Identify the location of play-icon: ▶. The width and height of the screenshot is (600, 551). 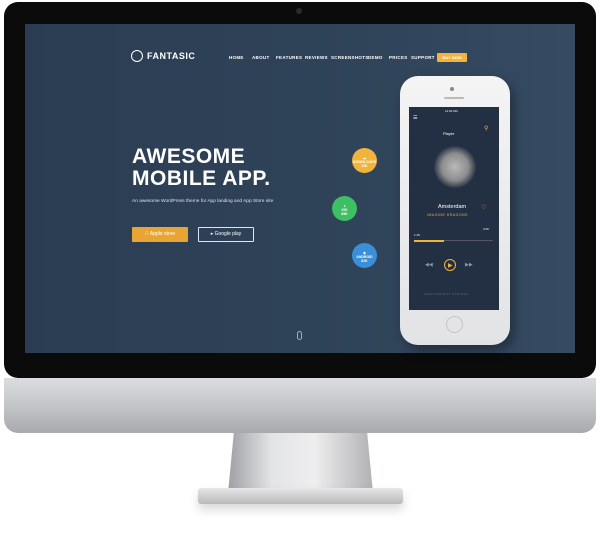
(450, 266).